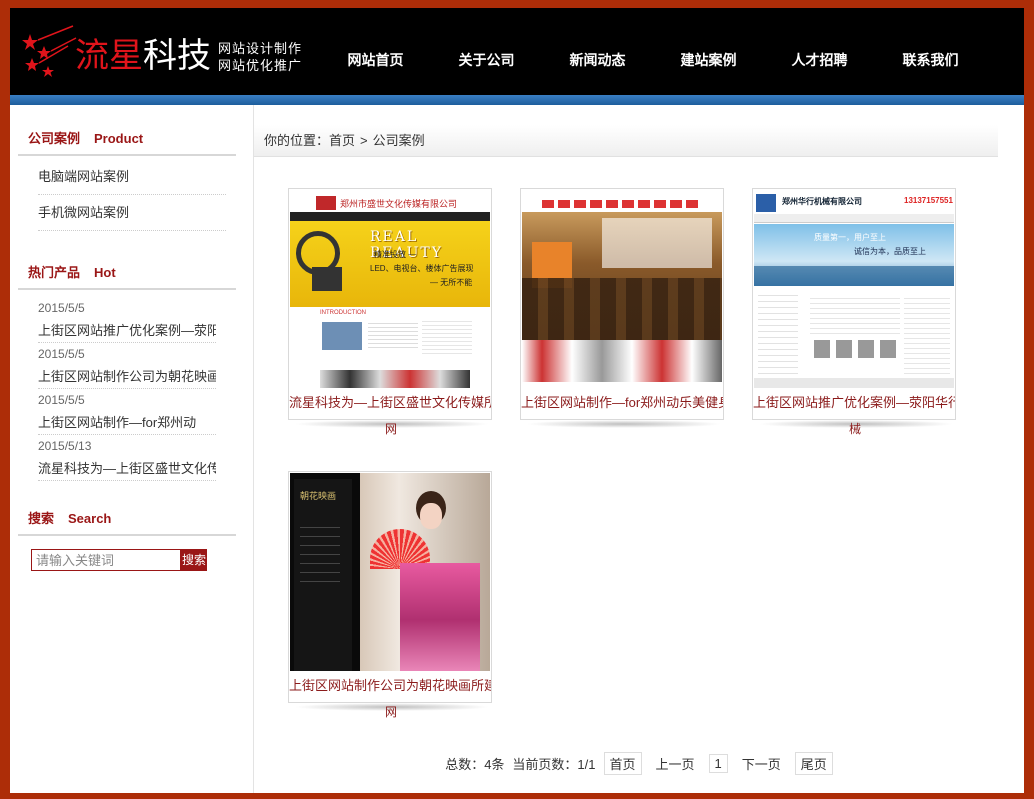 This screenshot has height=799, width=1034. What do you see at coordinates (622, 403) in the screenshot?
I see `case-caption: 上街区网站制作—for郑州动乐美健身` at bounding box center [622, 403].